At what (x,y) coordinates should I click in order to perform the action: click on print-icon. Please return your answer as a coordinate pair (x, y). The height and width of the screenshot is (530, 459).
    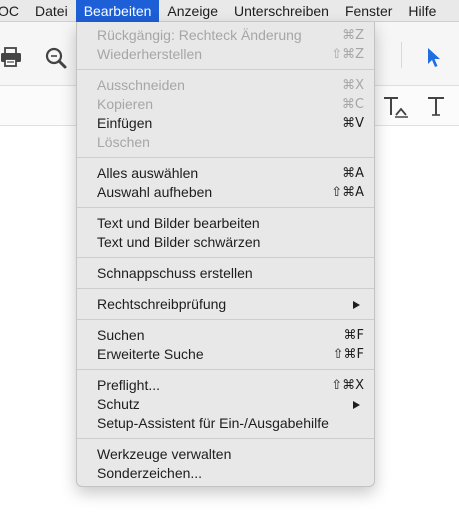
    Looking at the image, I should click on (11, 57).